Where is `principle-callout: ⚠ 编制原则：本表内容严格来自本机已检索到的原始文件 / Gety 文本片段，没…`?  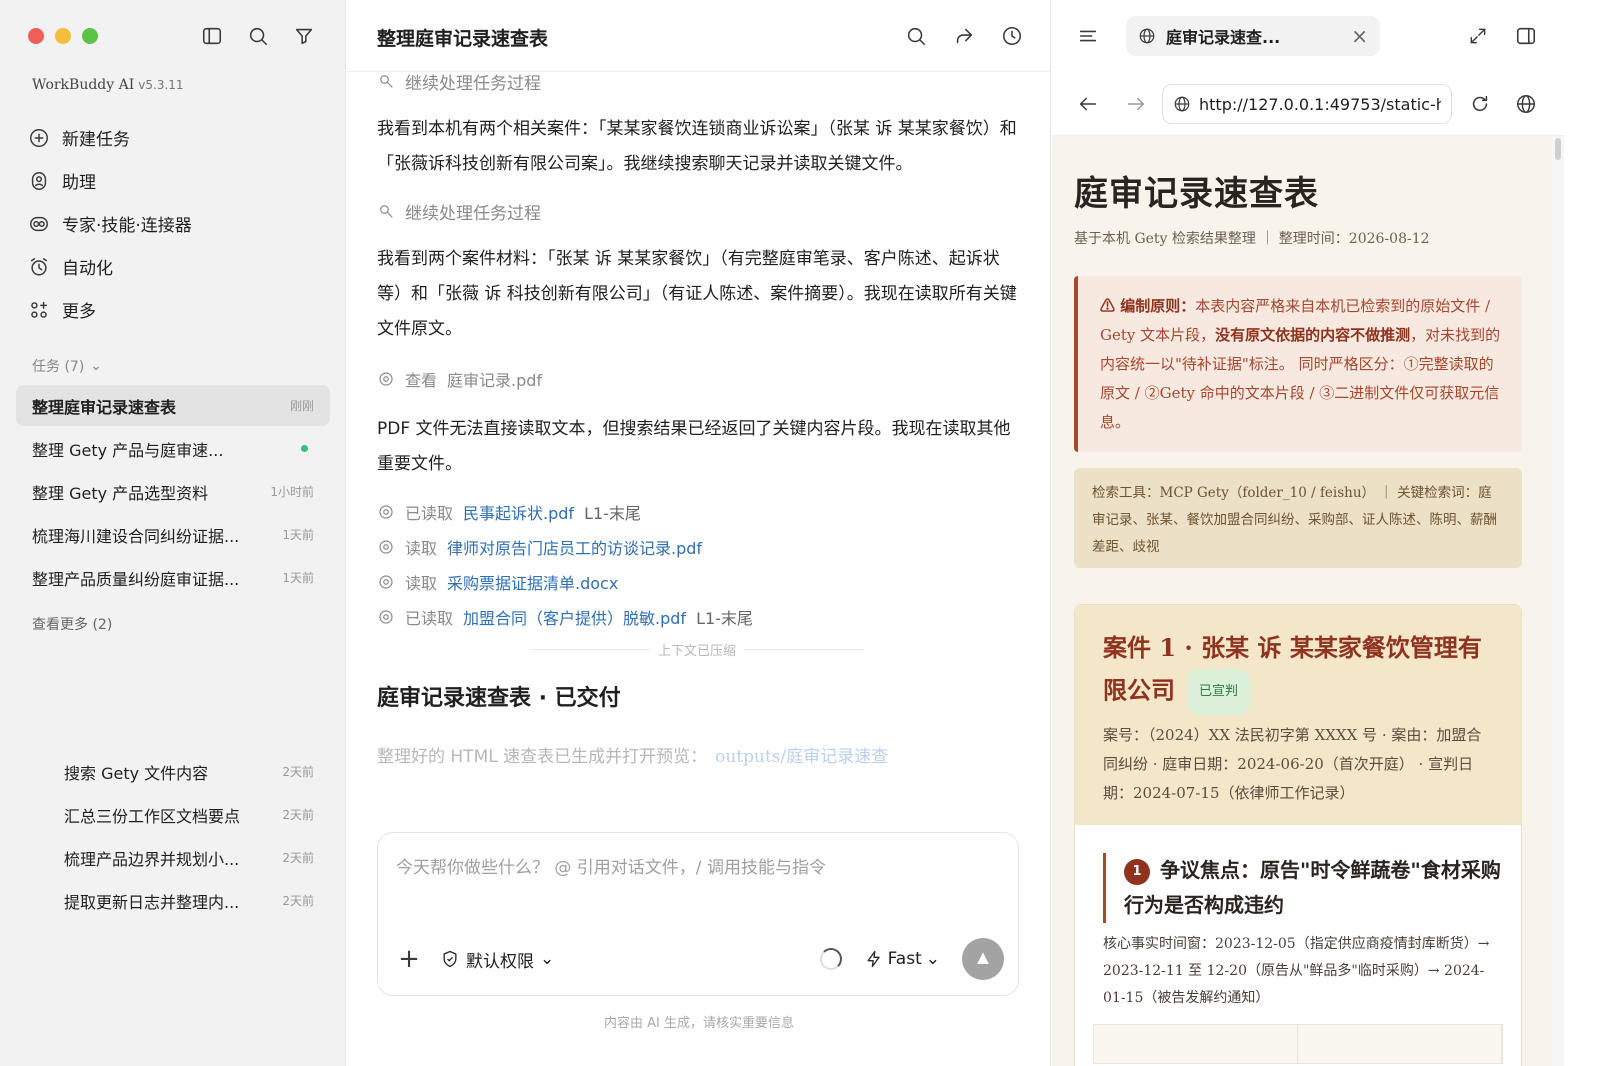
principle-callout: ⚠ 编制原则：本表内容严格来自本机已检索到的原始文件 / Gety 文本片段，没… is located at coordinates (1298, 364).